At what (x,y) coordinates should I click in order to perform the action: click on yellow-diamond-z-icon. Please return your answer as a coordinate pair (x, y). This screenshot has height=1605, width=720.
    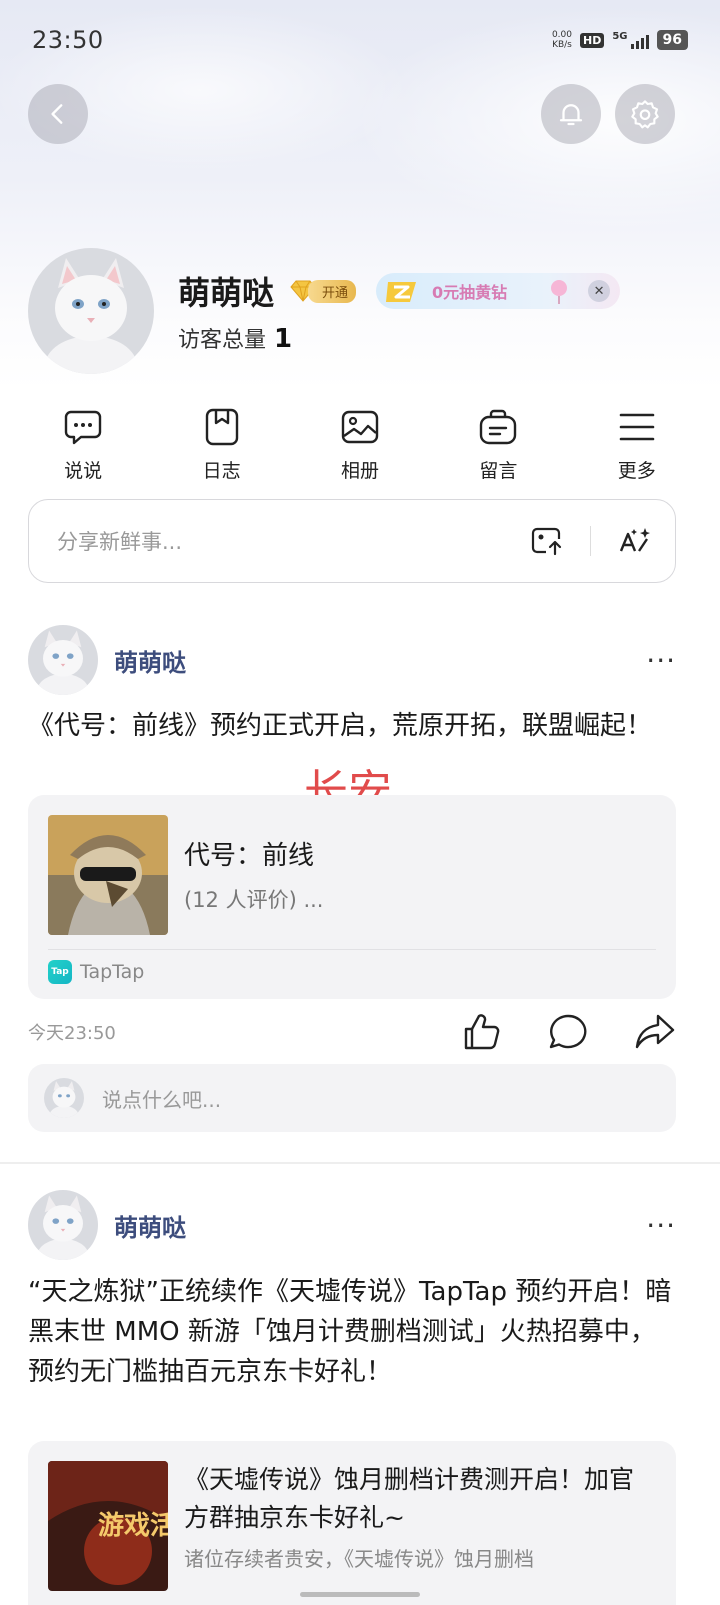
    Looking at the image, I should click on (401, 292).